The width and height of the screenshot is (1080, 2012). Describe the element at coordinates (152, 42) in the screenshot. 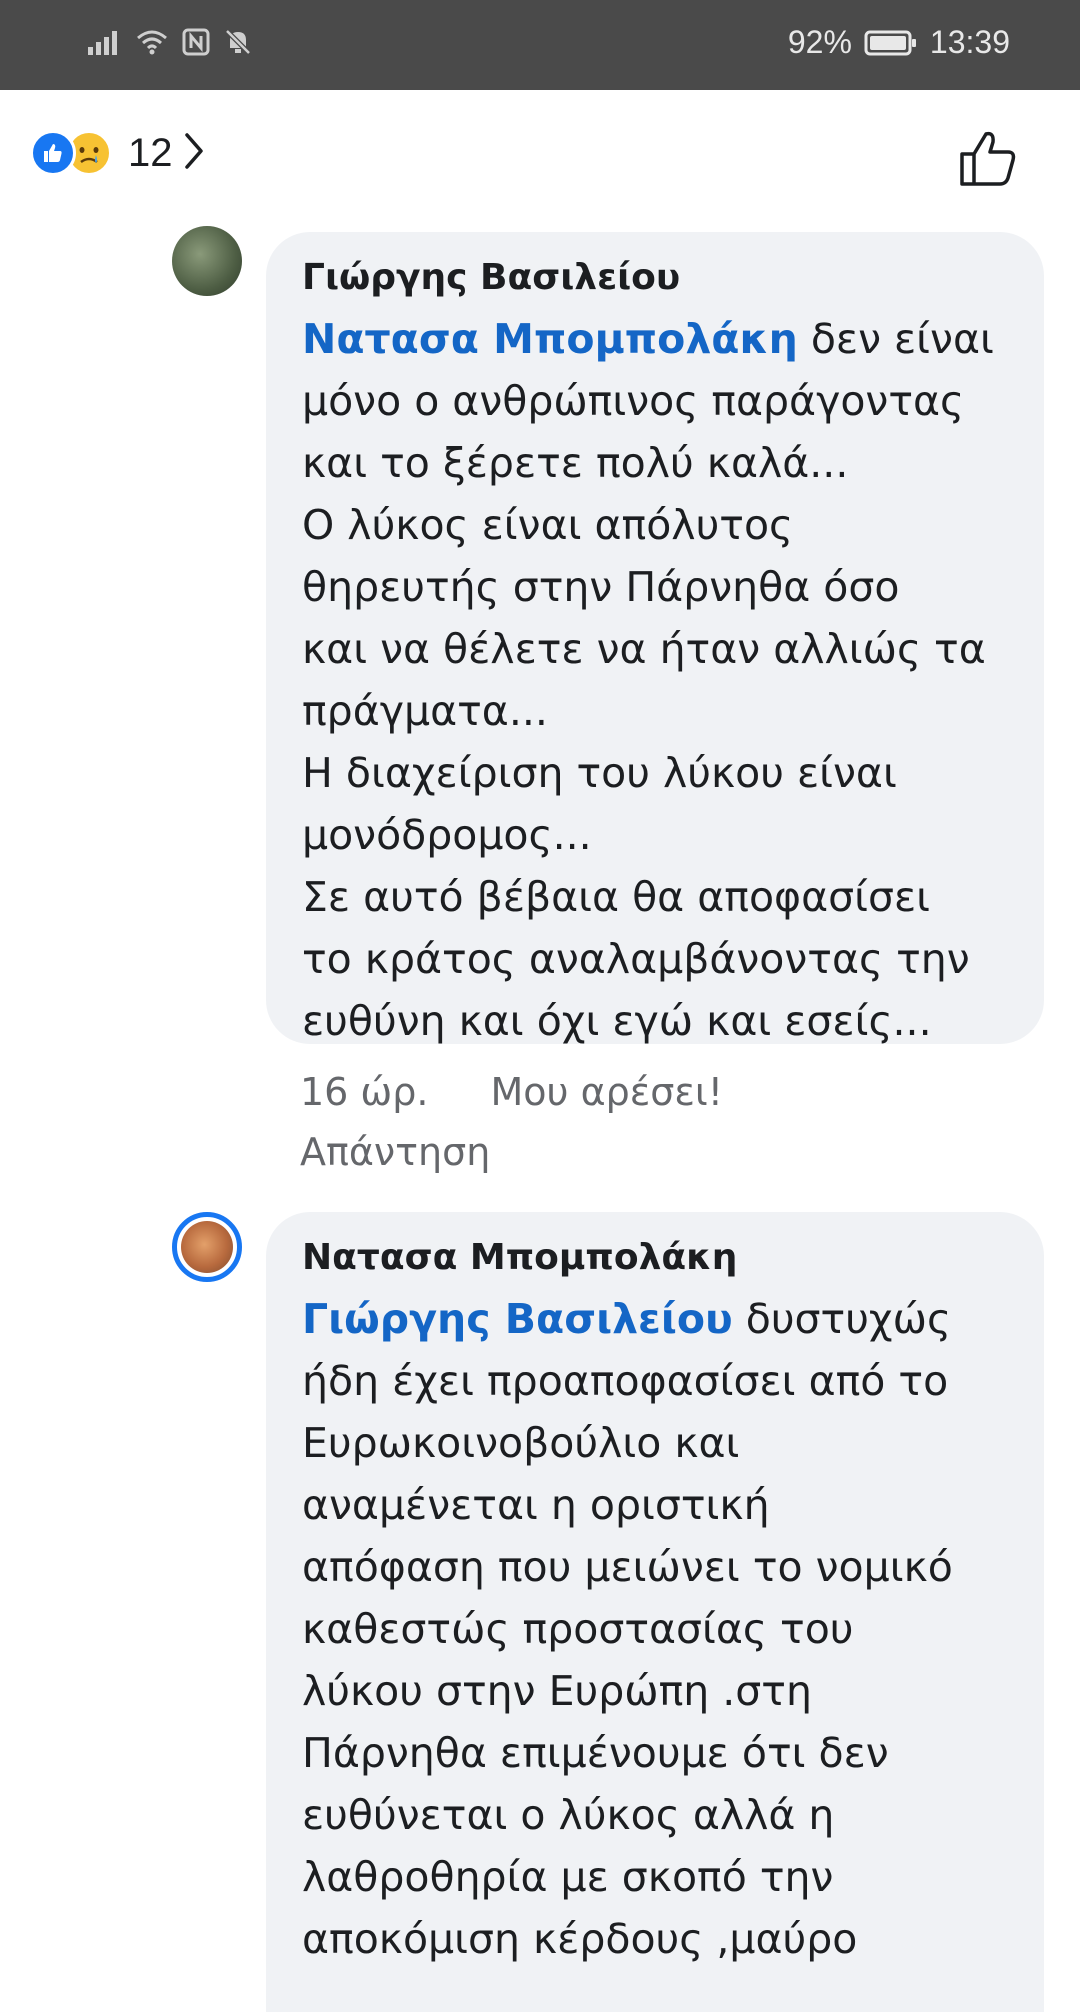

I see `wifi-icon` at that location.